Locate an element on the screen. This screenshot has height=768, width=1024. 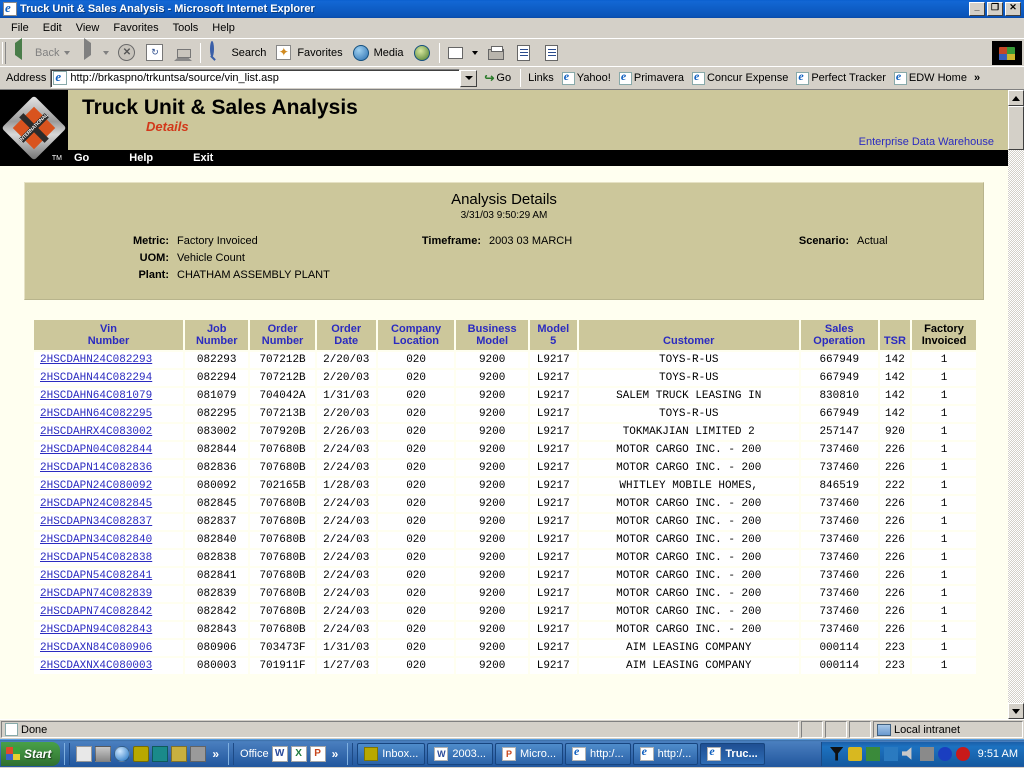
back-button: Back is located at coordinates (41, 51).